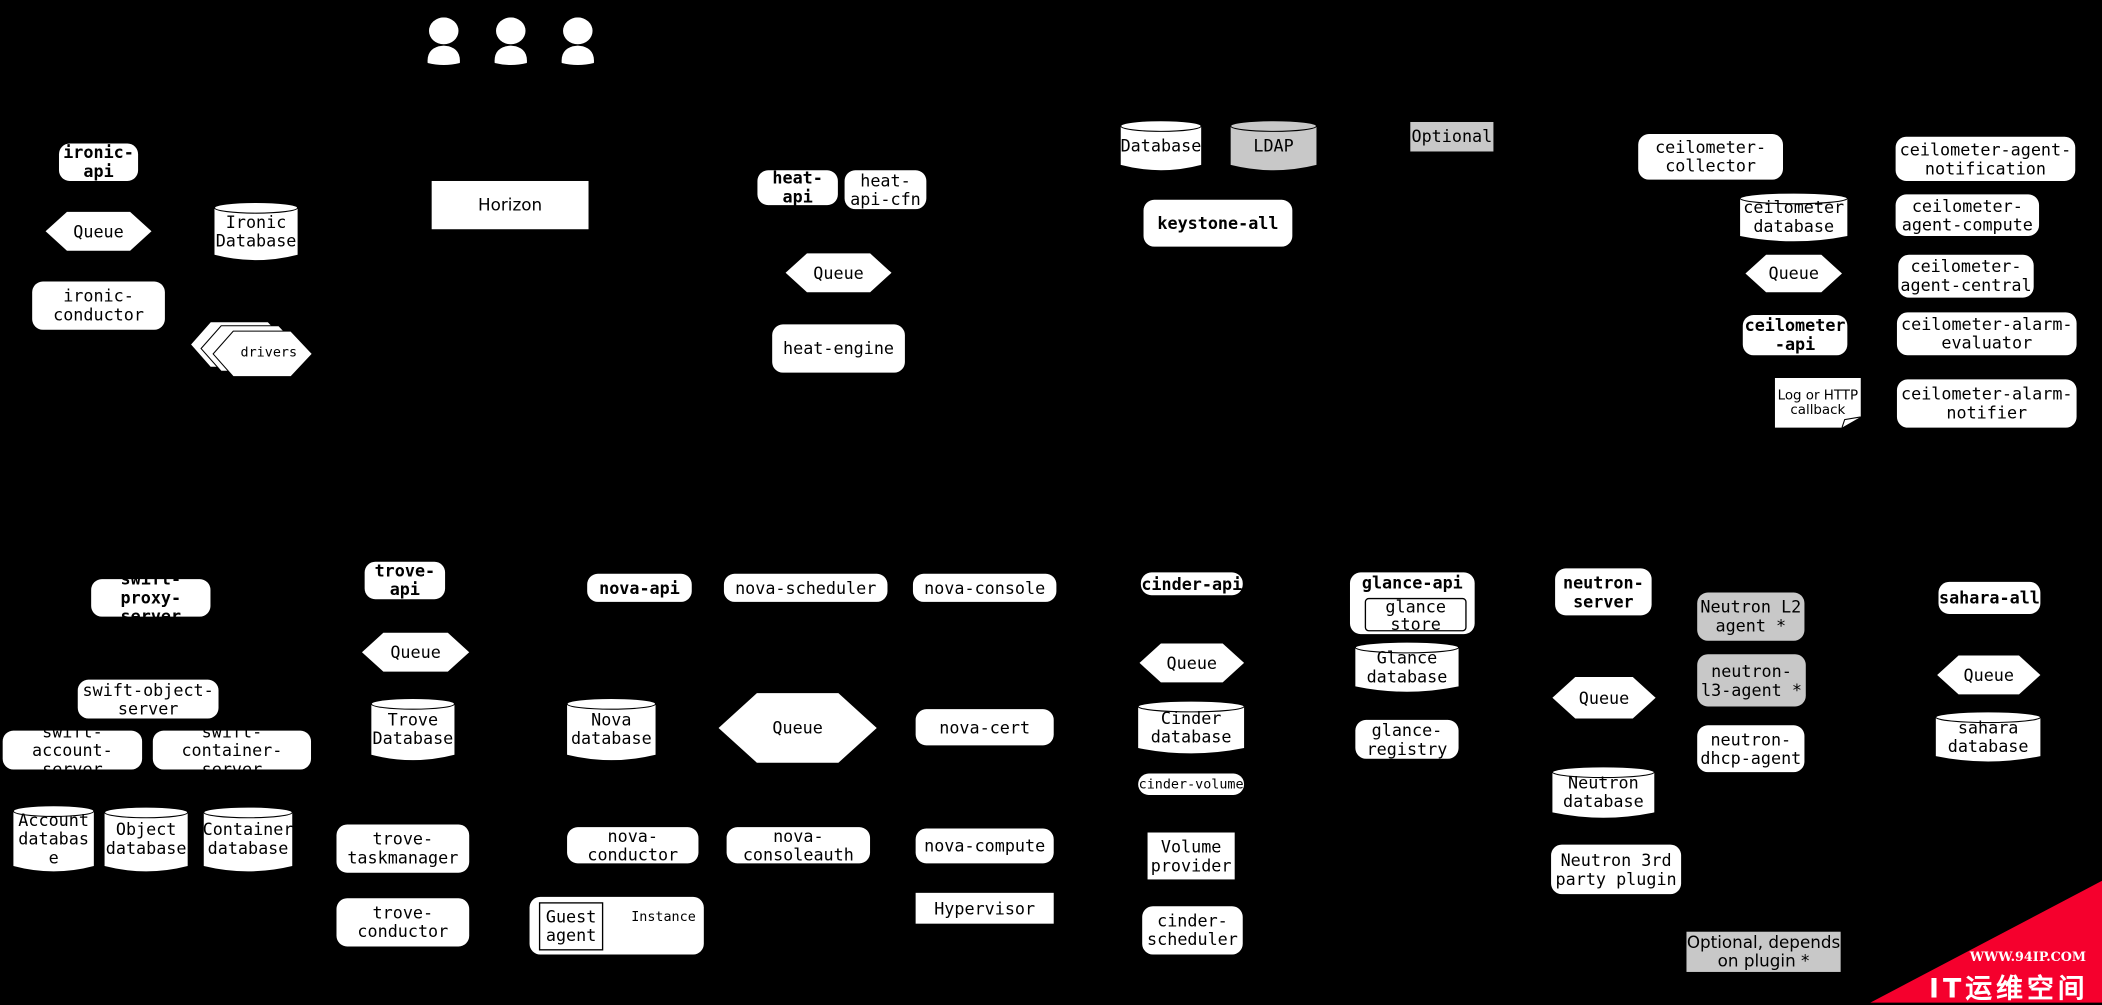  I want to click on trove-db-database: Trove Database, so click(412, 729).